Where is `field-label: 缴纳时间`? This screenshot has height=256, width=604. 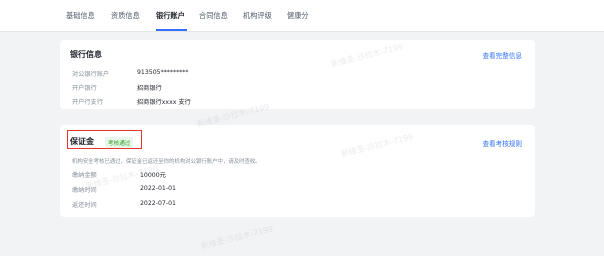
field-label: 缴纳时间 is located at coordinates (84, 190).